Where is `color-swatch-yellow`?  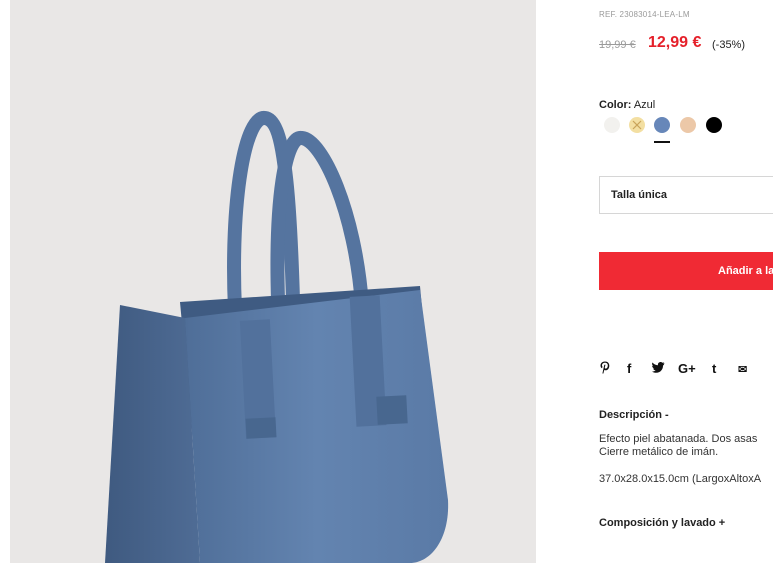
color-swatch-yellow is located at coordinates (637, 125).